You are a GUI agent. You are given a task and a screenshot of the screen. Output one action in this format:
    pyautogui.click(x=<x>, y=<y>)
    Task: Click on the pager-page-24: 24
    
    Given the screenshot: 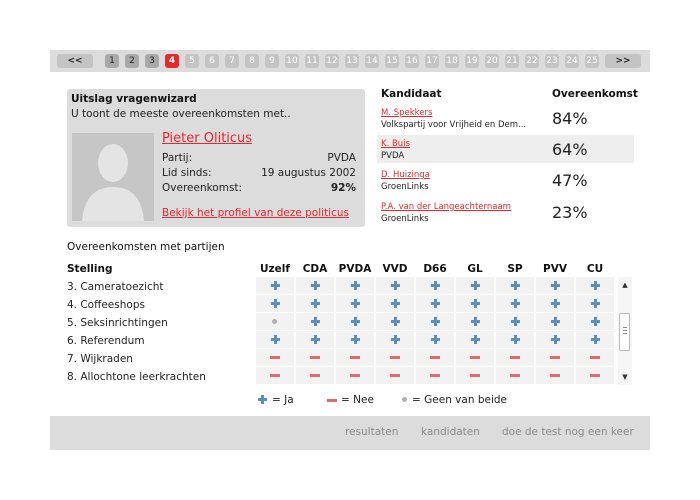 What is the action you would take?
    pyautogui.click(x=572, y=61)
    